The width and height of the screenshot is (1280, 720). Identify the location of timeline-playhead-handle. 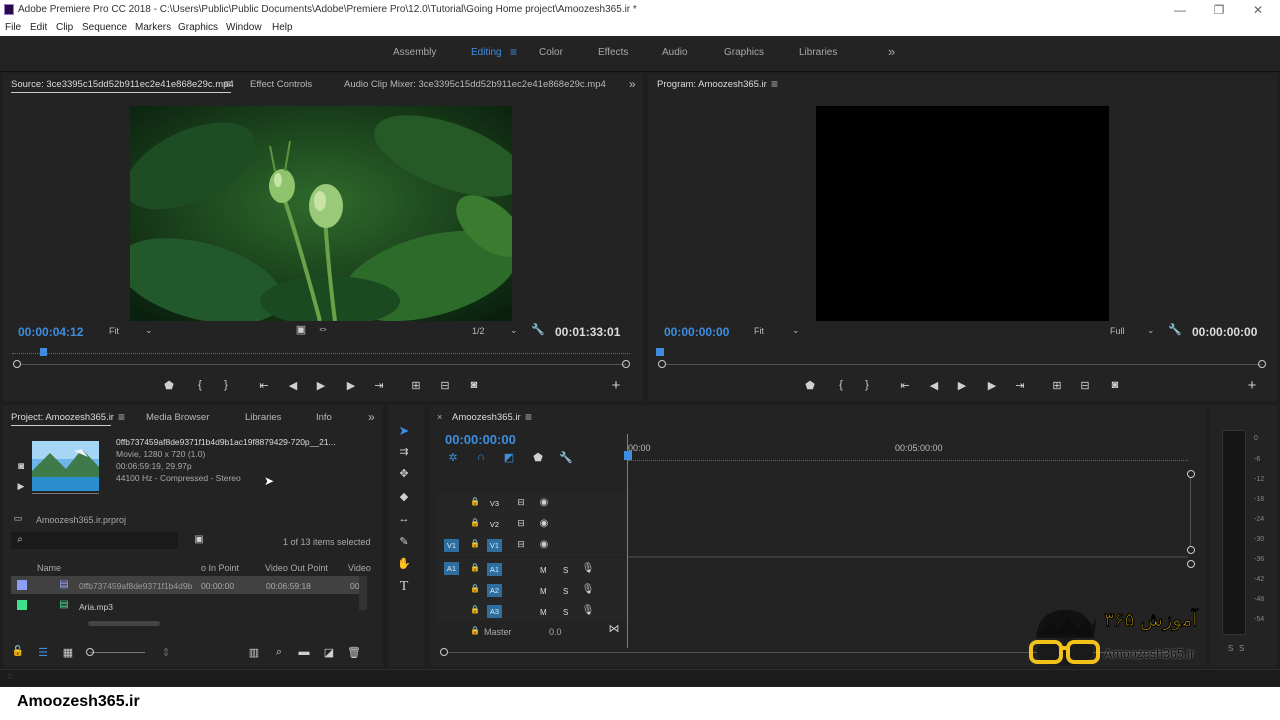
(628, 455).